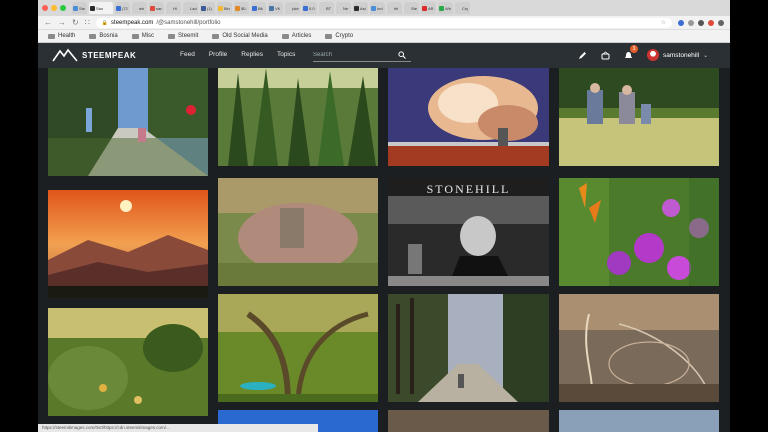 The width and height of the screenshot is (768, 432). I want to click on browser-tab: Bit, so click(258, 8).